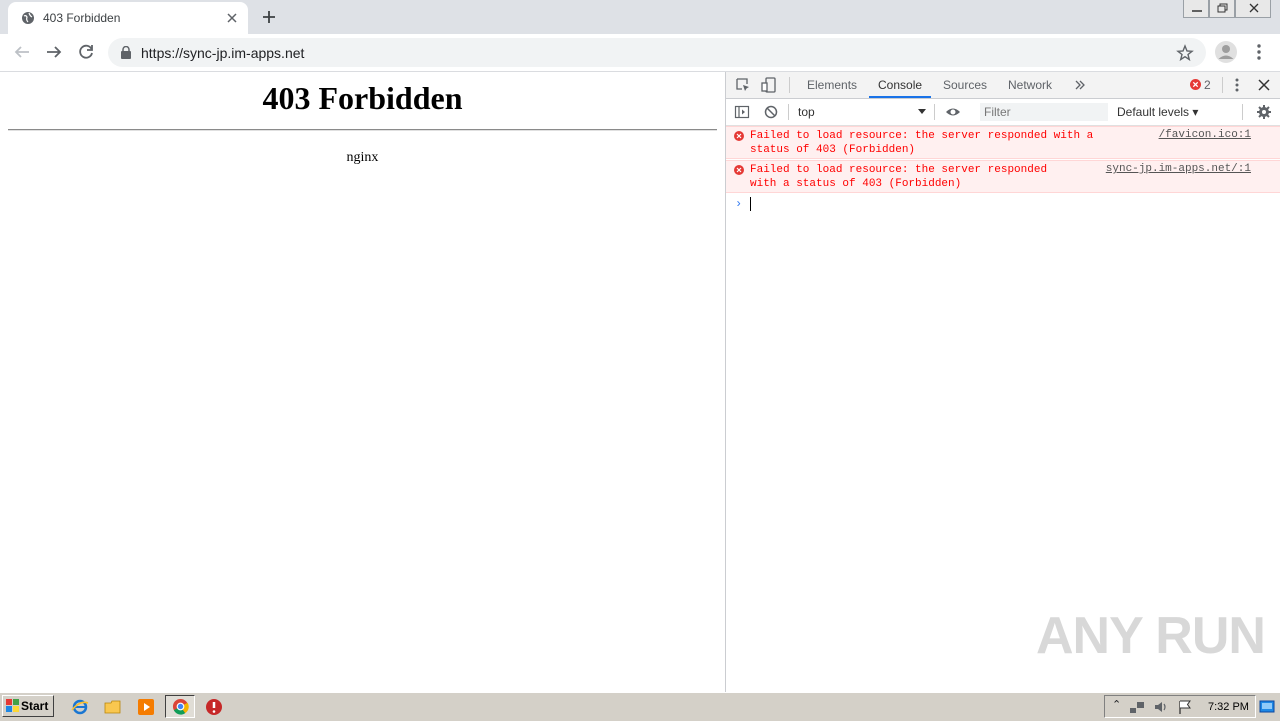 Image resolution: width=1280 pixels, height=721 pixels. What do you see at coordinates (146, 707) in the screenshot?
I see `media-player-icon` at bounding box center [146, 707].